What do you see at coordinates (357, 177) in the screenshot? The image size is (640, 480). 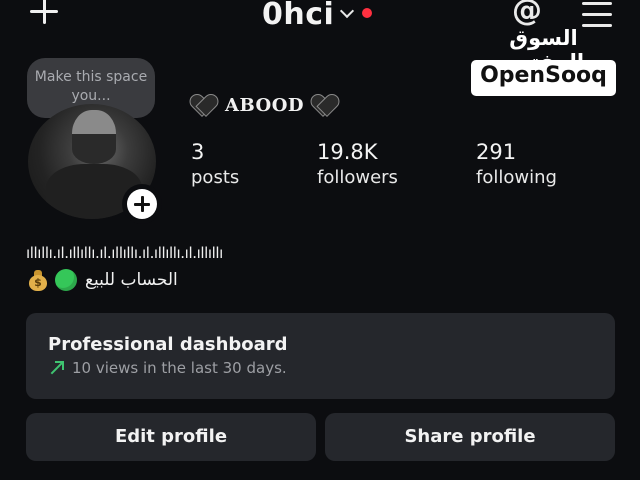 I see `stat-label: followers` at bounding box center [357, 177].